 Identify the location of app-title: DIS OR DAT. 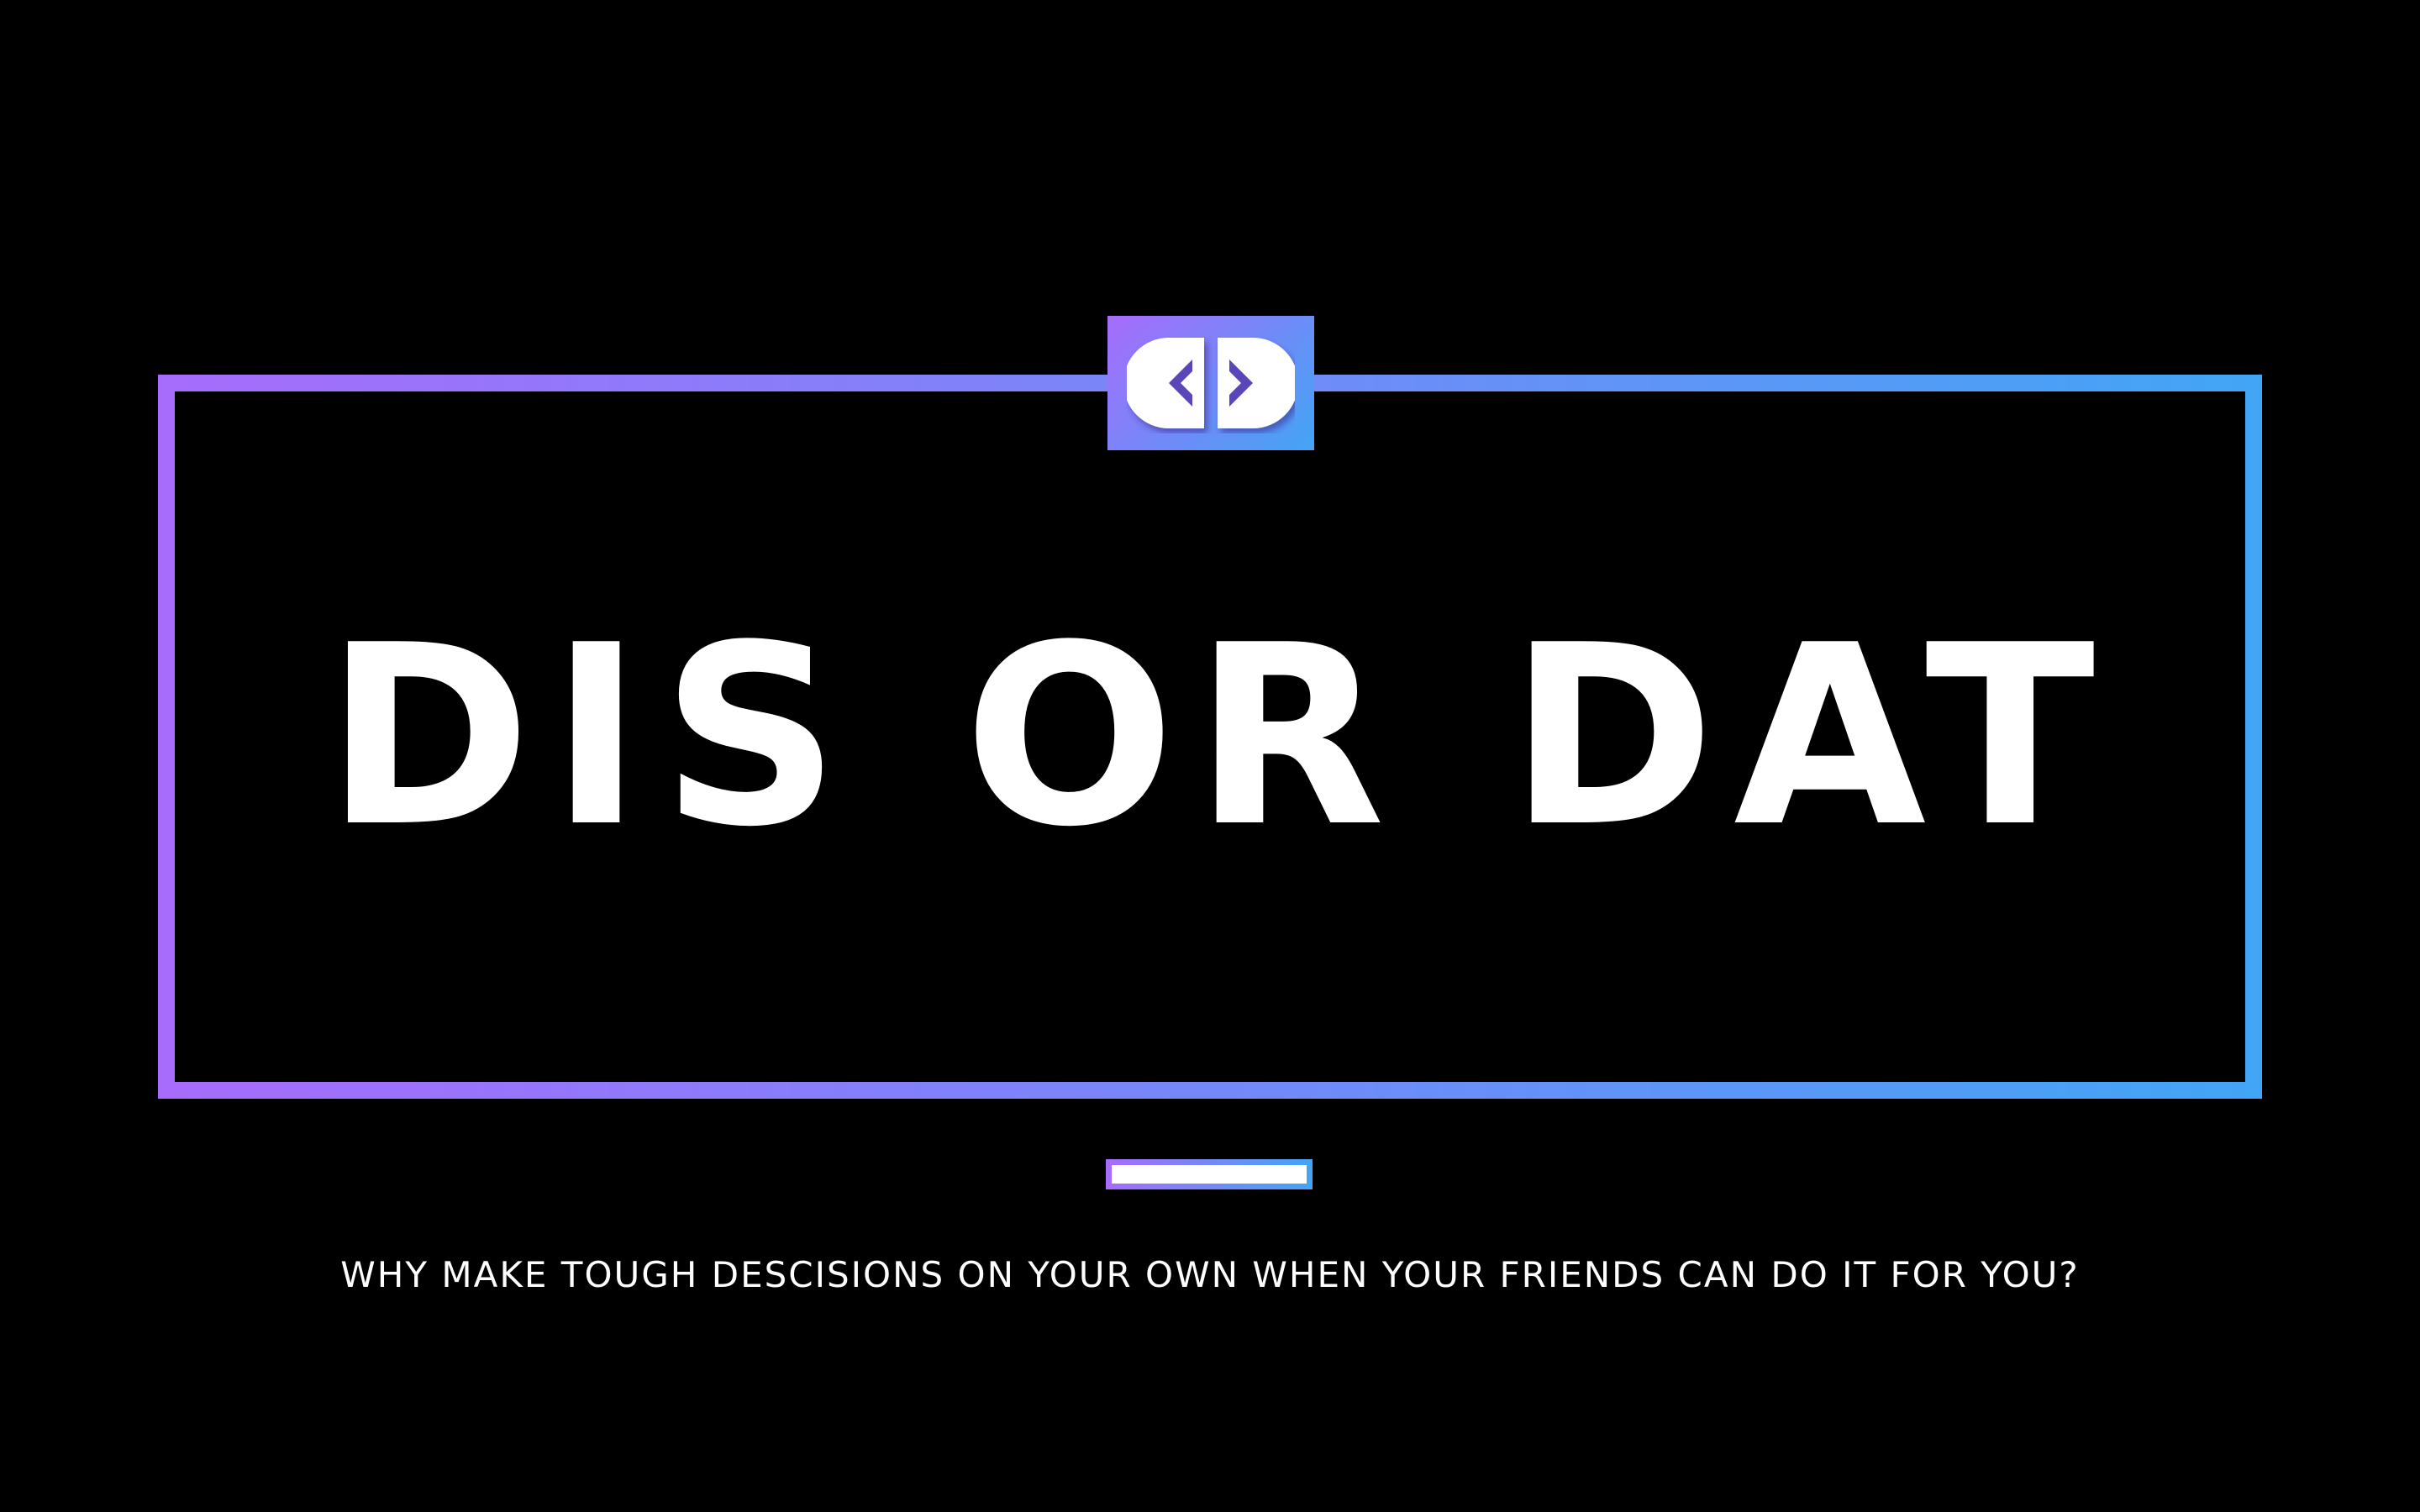
(1219, 736).